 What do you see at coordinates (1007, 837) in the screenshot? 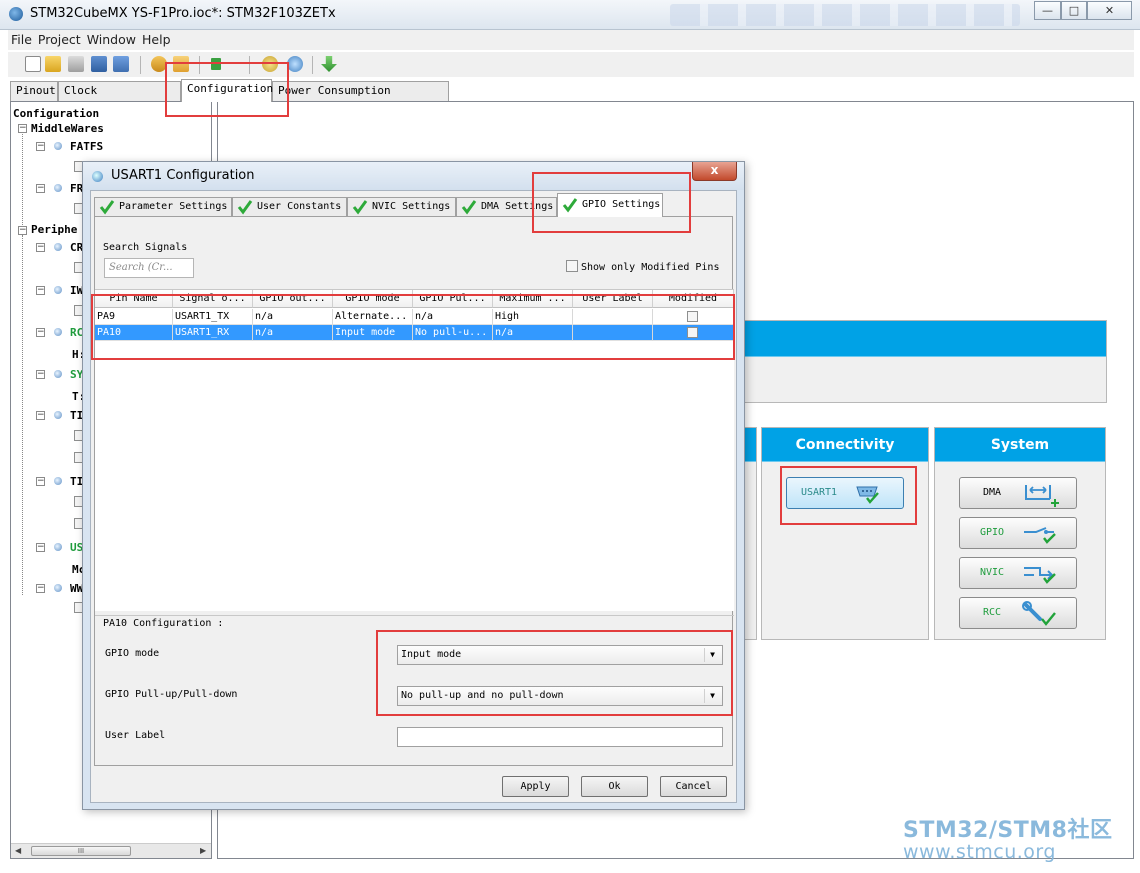
I see `stmcu-watermark: STM32/STM8社区 www.stmcu.org` at bounding box center [1007, 837].